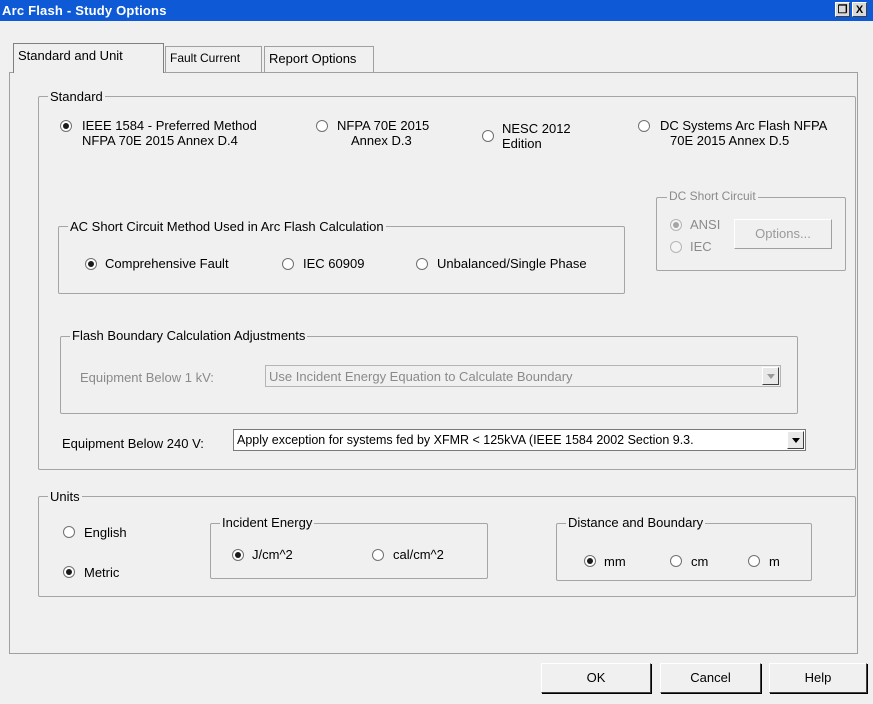  Describe the element at coordinates (859, 9) in the screenshot. I see `close-button: X` at that location.